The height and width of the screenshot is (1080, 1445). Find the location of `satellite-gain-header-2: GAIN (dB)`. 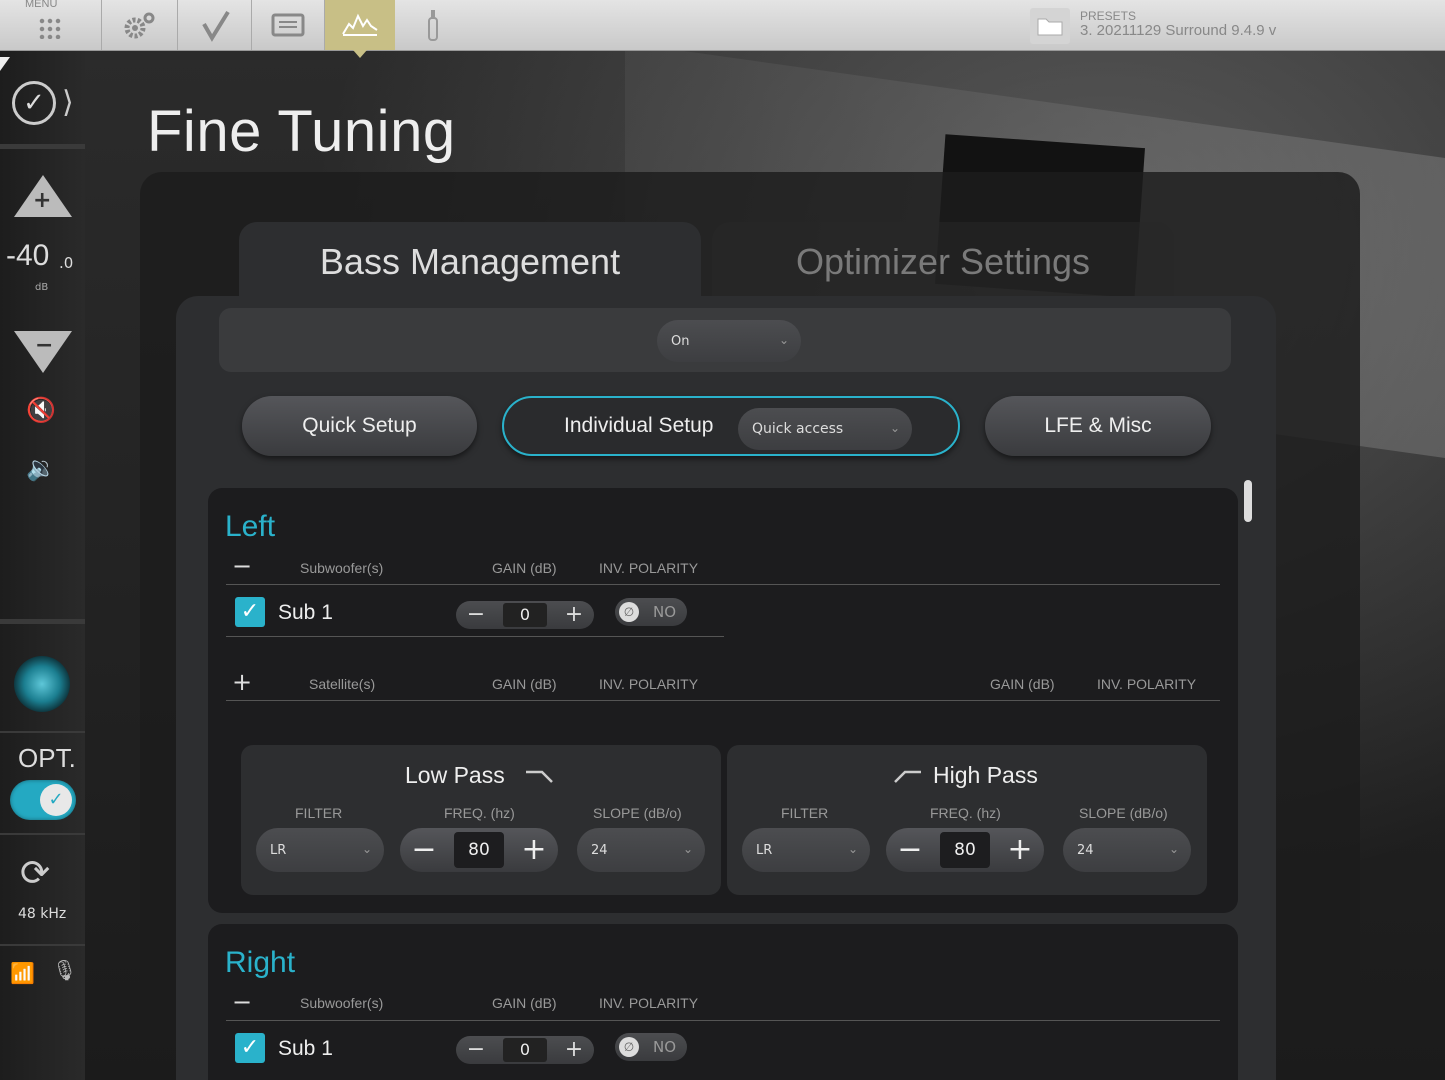

satellite-gain-header-2: GAIN (dB) is located at coordinates (1022, 684).